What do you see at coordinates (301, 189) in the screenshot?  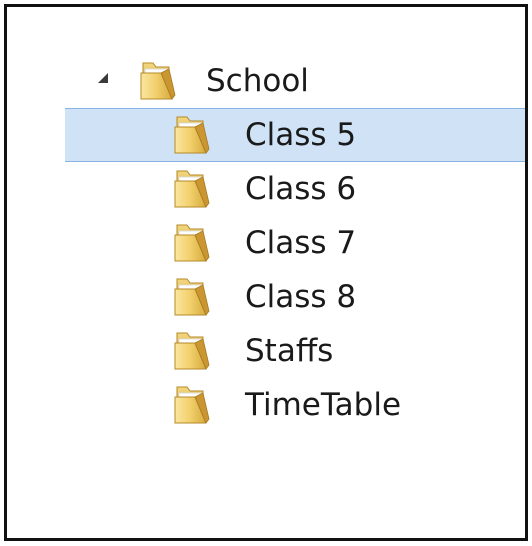 I see `tree-item-label: Class 6` at bounding box center [301, 189].